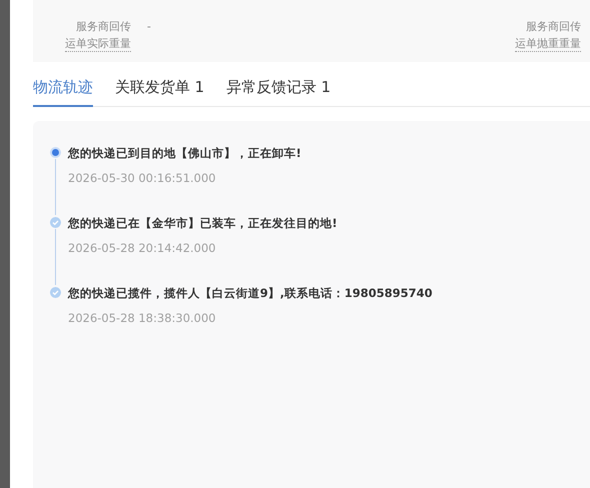  Describe the element at coordinates (142, 178) in the screenshot. I see `event-time: 2026-05-30 00:16:51.000` at that location.